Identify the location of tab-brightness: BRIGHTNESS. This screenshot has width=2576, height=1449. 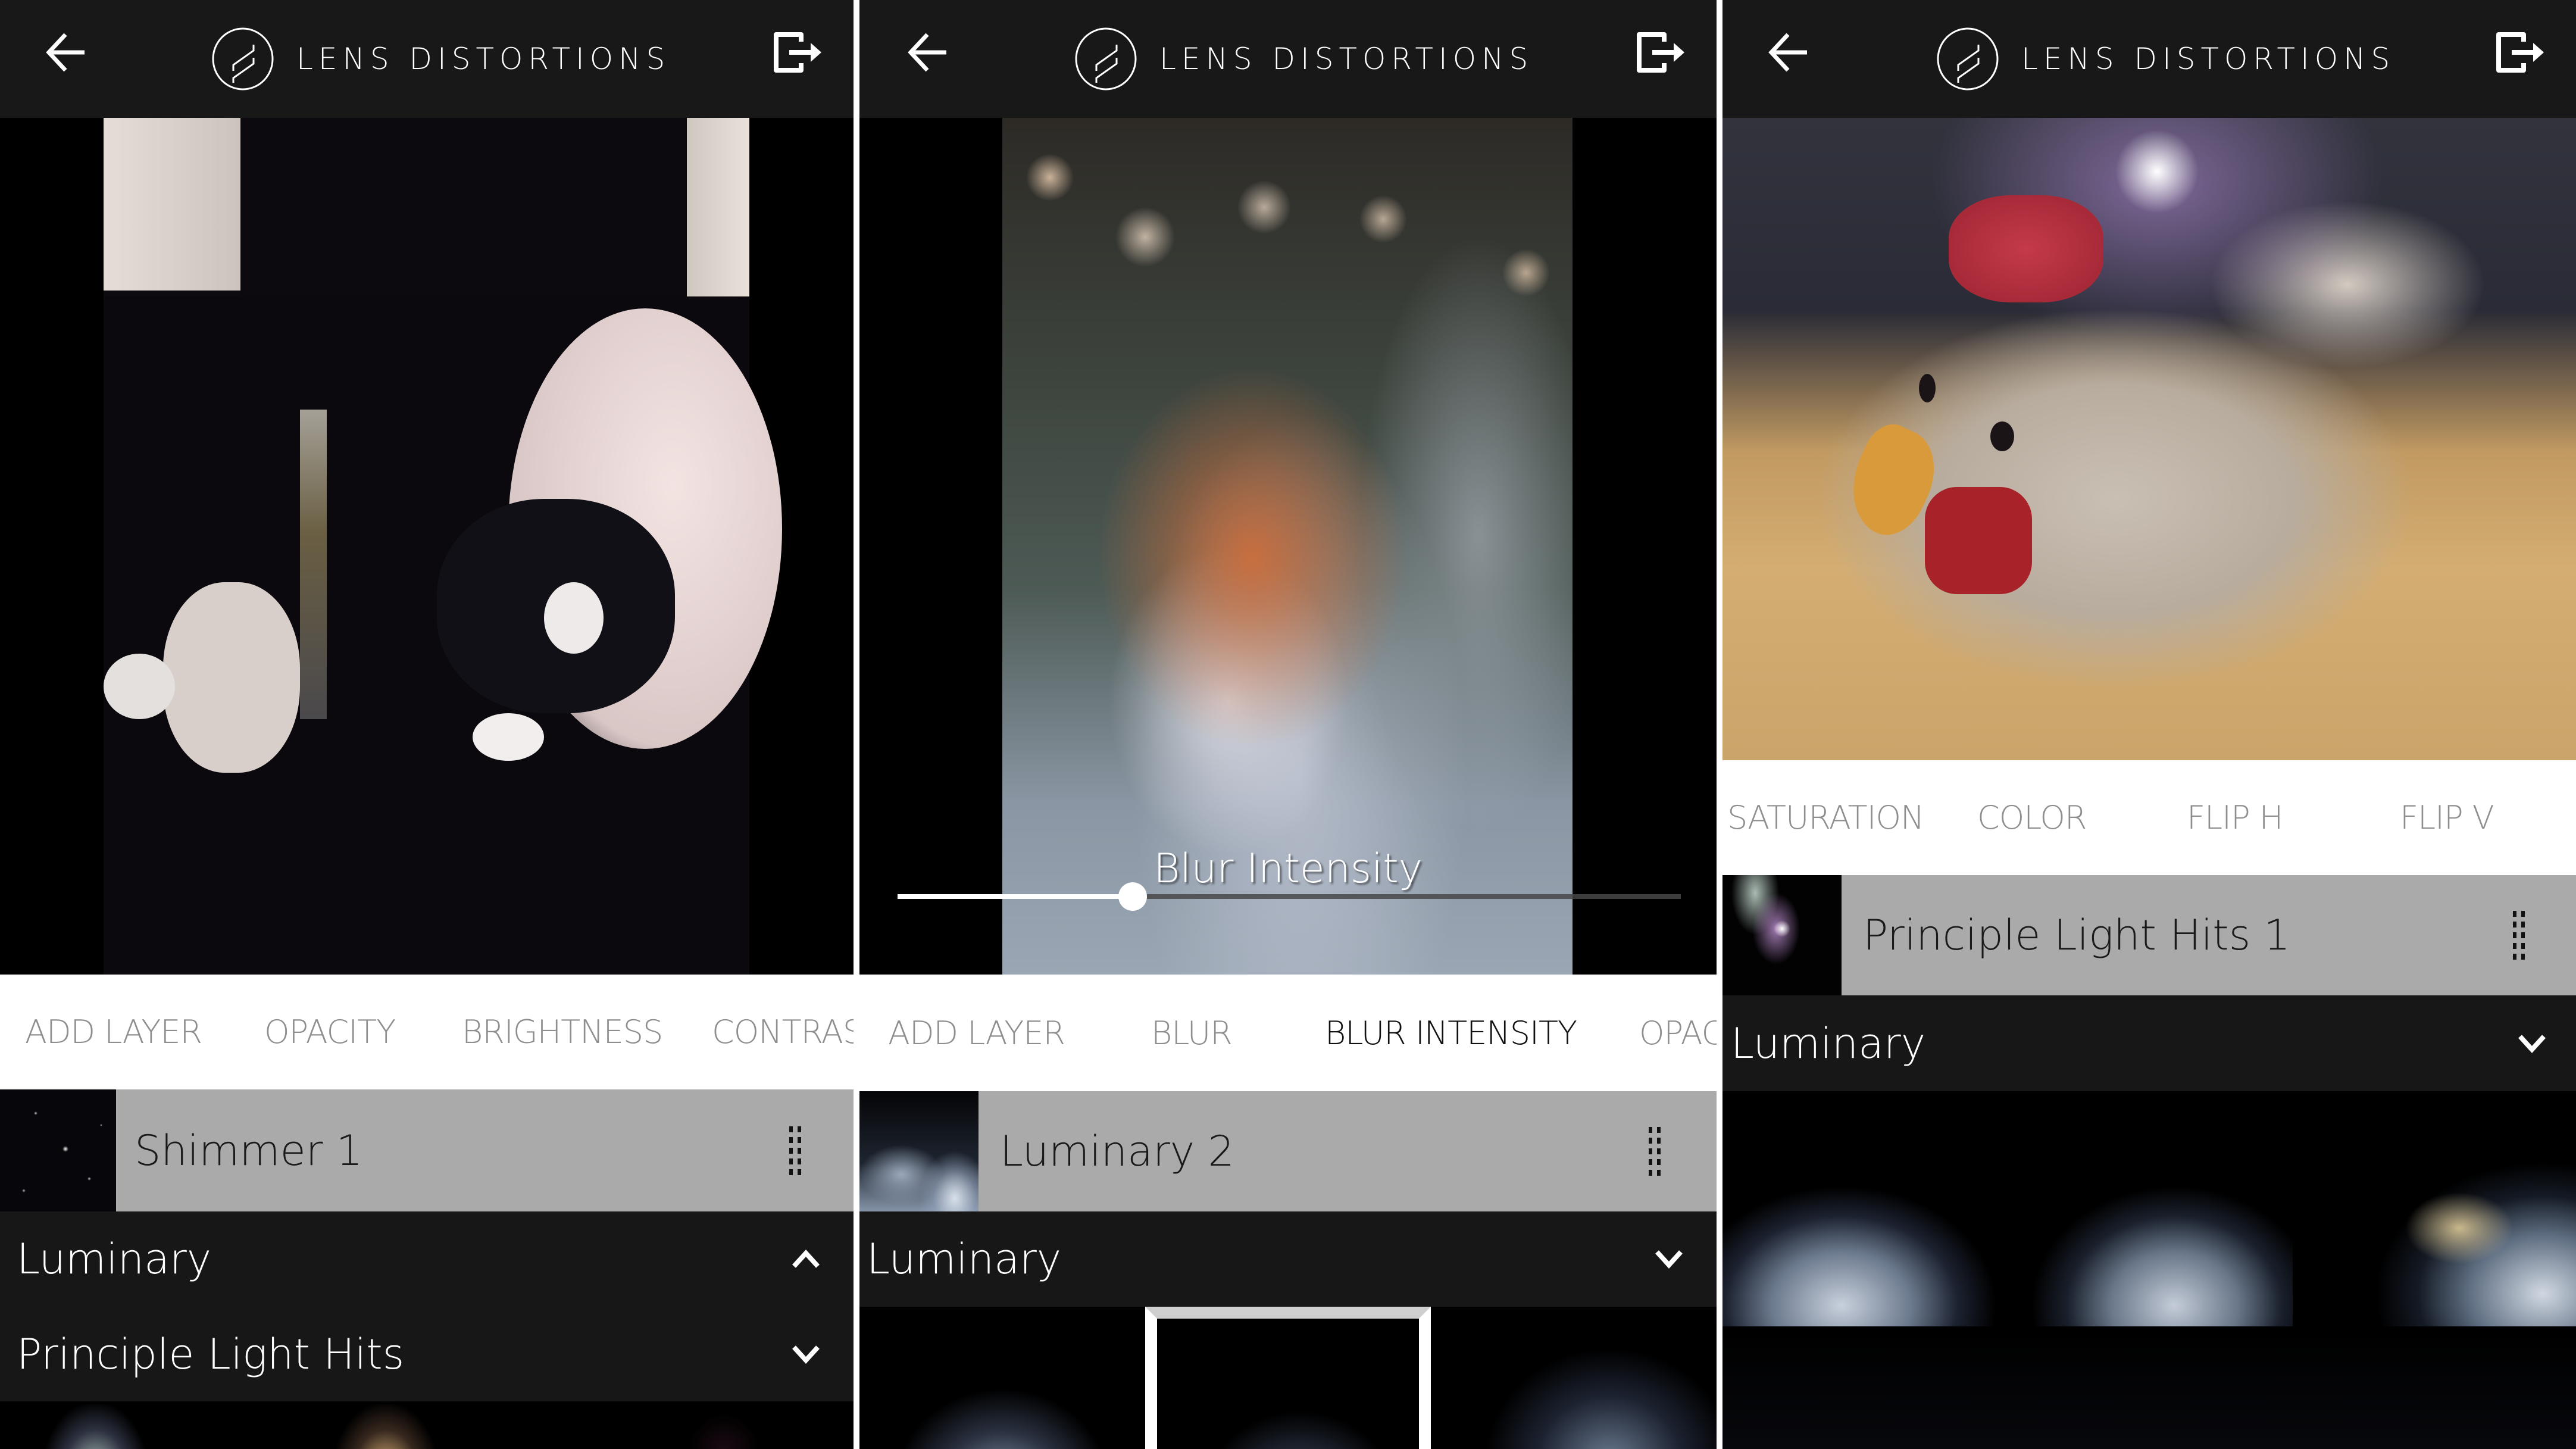
(562, 1032).